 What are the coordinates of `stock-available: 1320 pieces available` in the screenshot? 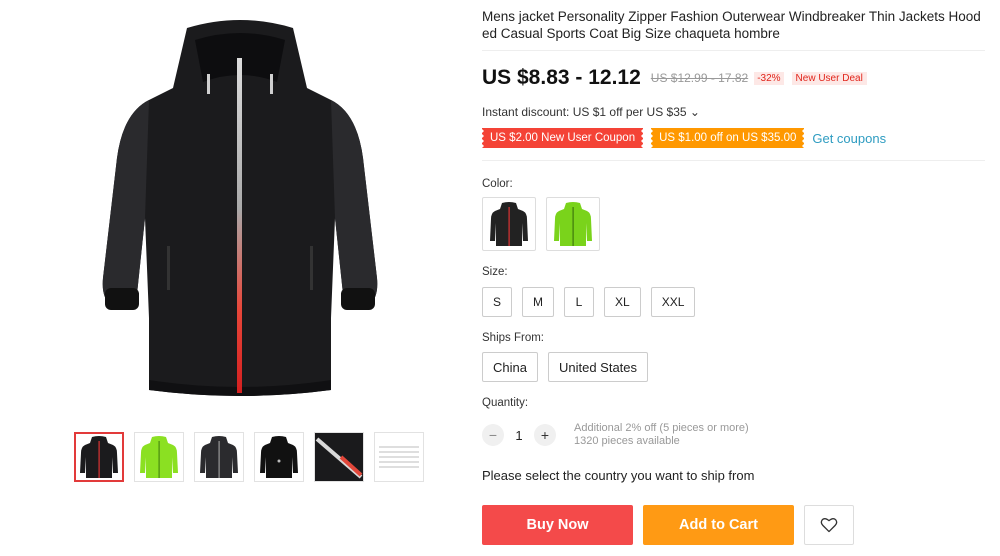 It's located at (627, 441).